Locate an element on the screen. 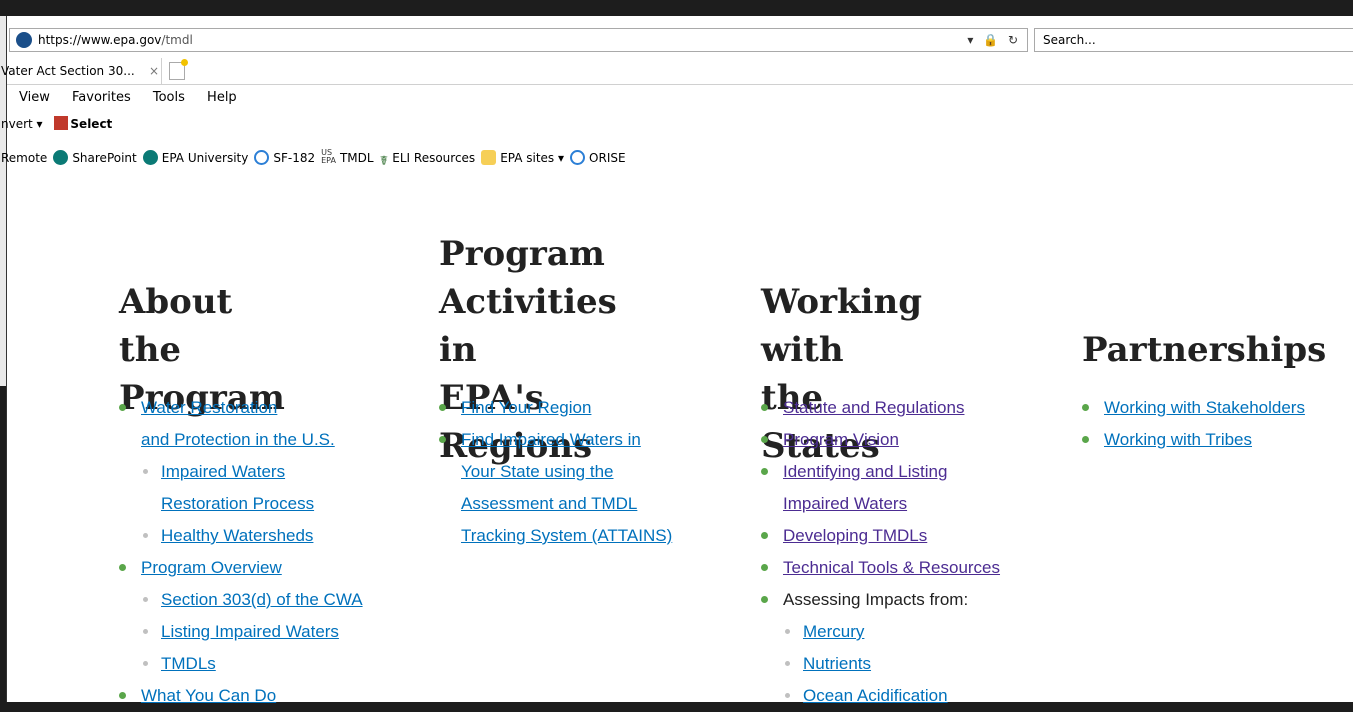 This screenshot has height=712, width=1353. column-heading: Partnerships is located at coordinates (1204, 350).